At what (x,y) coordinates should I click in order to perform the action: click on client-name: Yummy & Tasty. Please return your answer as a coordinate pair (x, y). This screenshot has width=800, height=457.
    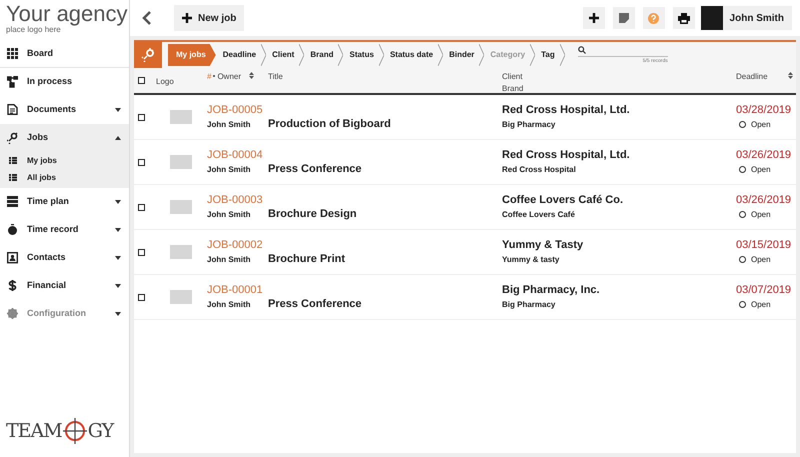
    Looking at the image, I should click on (543, 245).